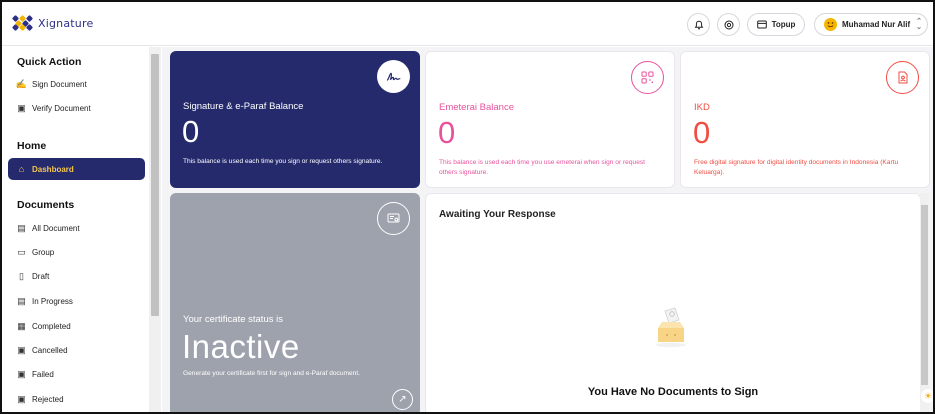 This screenshot has height=414, width=935. What do you see at coordinates (59, 84) in the screenshot?
I see `sidebar-item-label: Sign Document` at bounding box center [59, 84].